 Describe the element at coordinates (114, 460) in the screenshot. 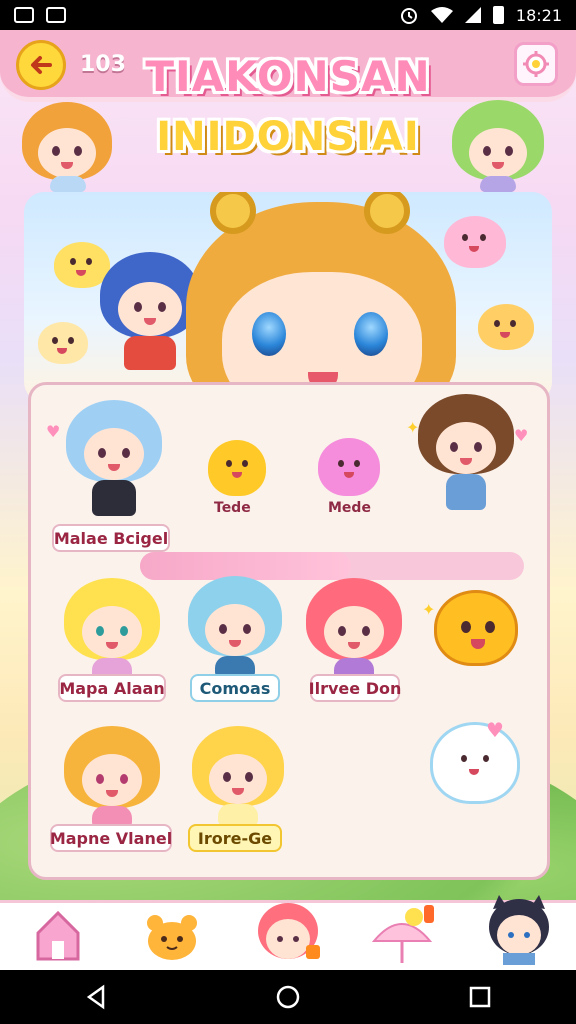

I see `chibi-lightblue-hair` at that location.